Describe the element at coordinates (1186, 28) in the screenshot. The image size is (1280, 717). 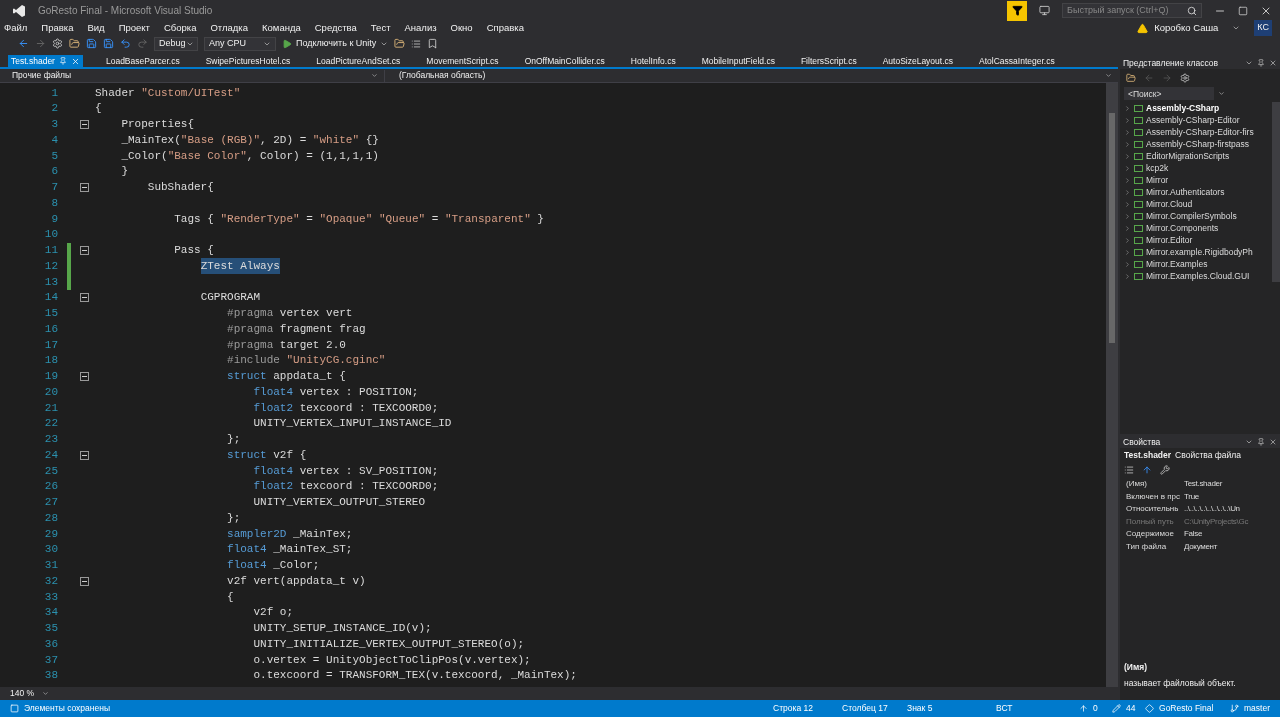
I see `user-name: Коробко Саша` at that location.